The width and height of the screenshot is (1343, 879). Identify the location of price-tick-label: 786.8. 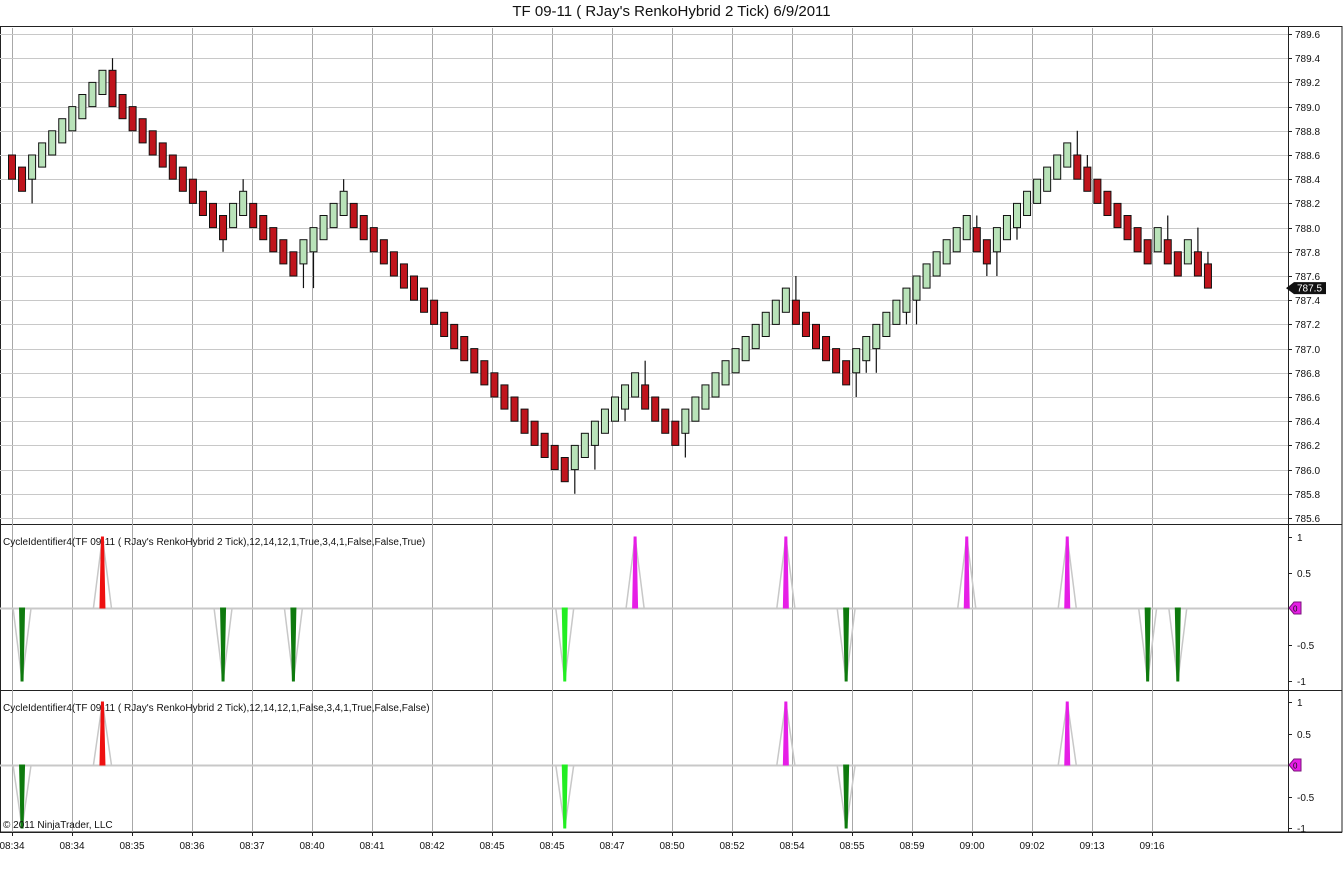
(1307, 374).